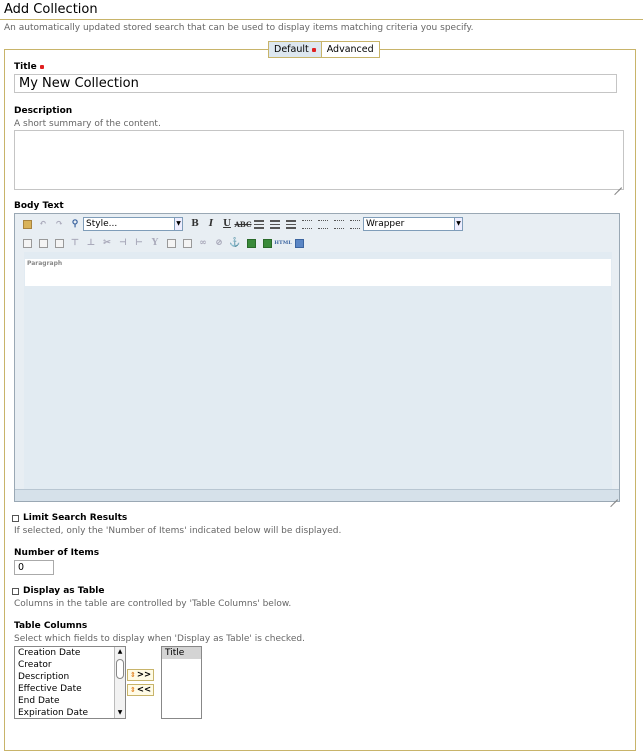 This screenshot has height=756, width=643. Describe the element at coordinates (318, 272) in the screenshot. I see `editor-paragraph: Paragraph` at that location.